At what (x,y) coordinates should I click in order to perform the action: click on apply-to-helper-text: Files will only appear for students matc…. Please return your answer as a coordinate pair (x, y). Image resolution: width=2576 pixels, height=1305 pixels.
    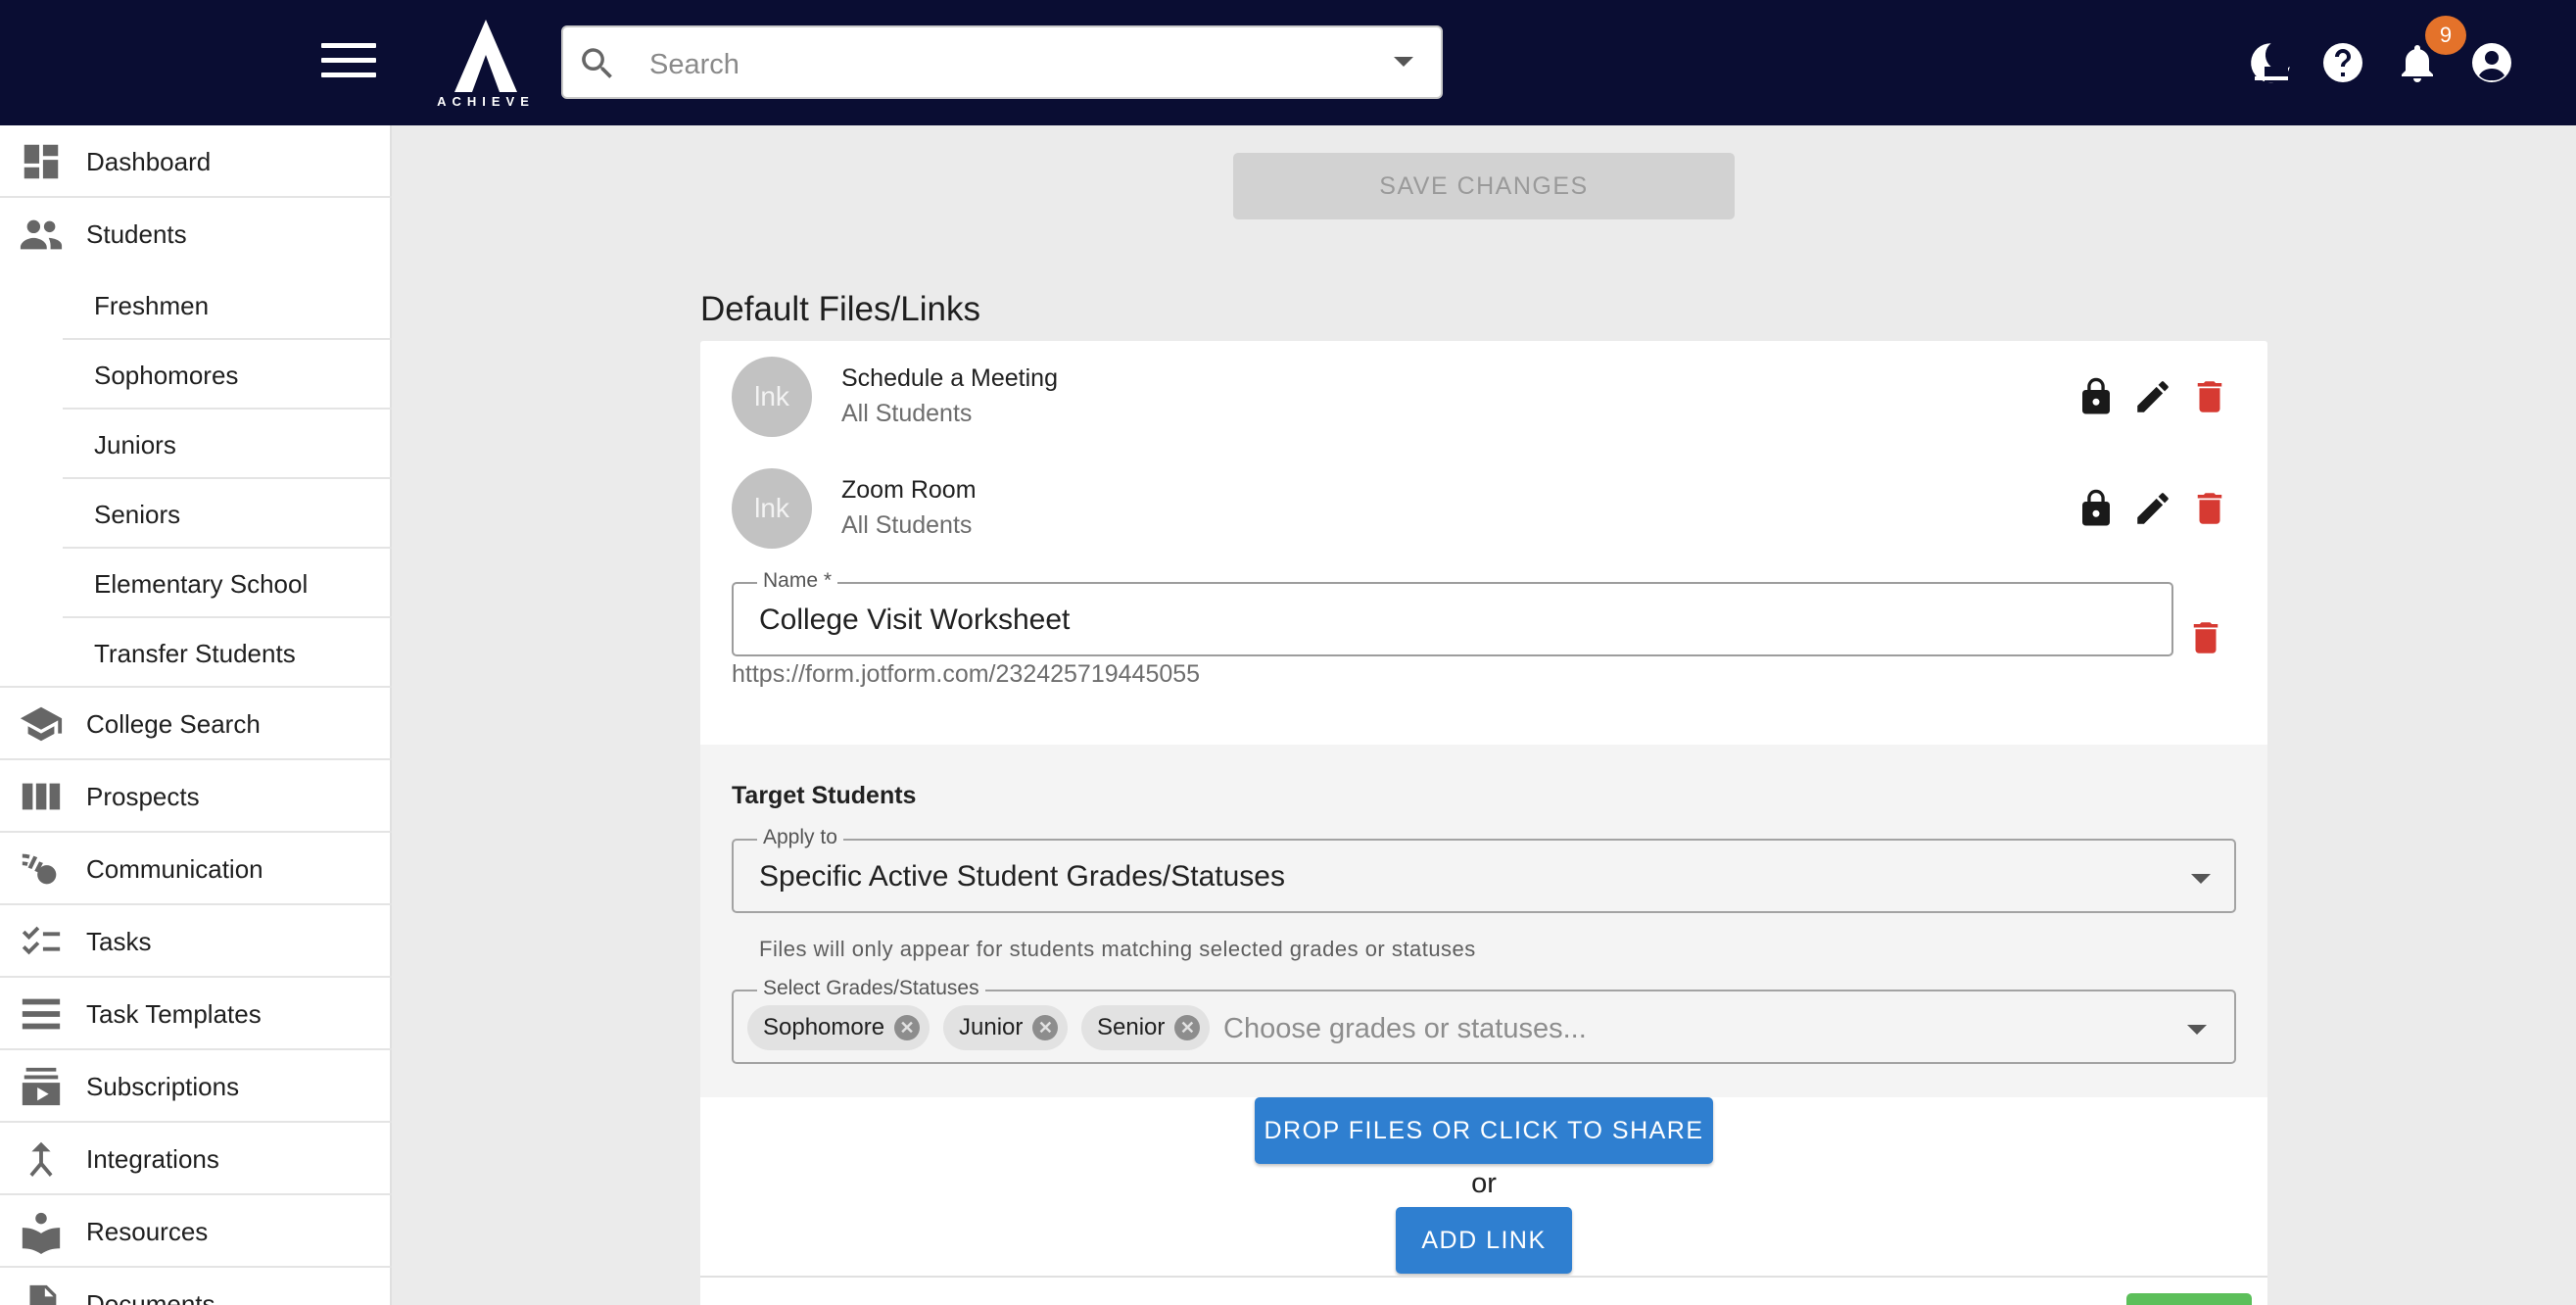
    Looking at the image, I should click on (1118, 949).